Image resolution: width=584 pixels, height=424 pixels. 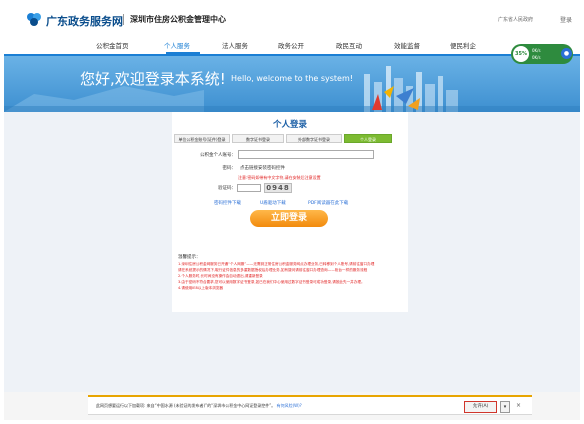 I want to click on usb-driver-download-link: U盾驱动下载, so click(x=273, y=203).